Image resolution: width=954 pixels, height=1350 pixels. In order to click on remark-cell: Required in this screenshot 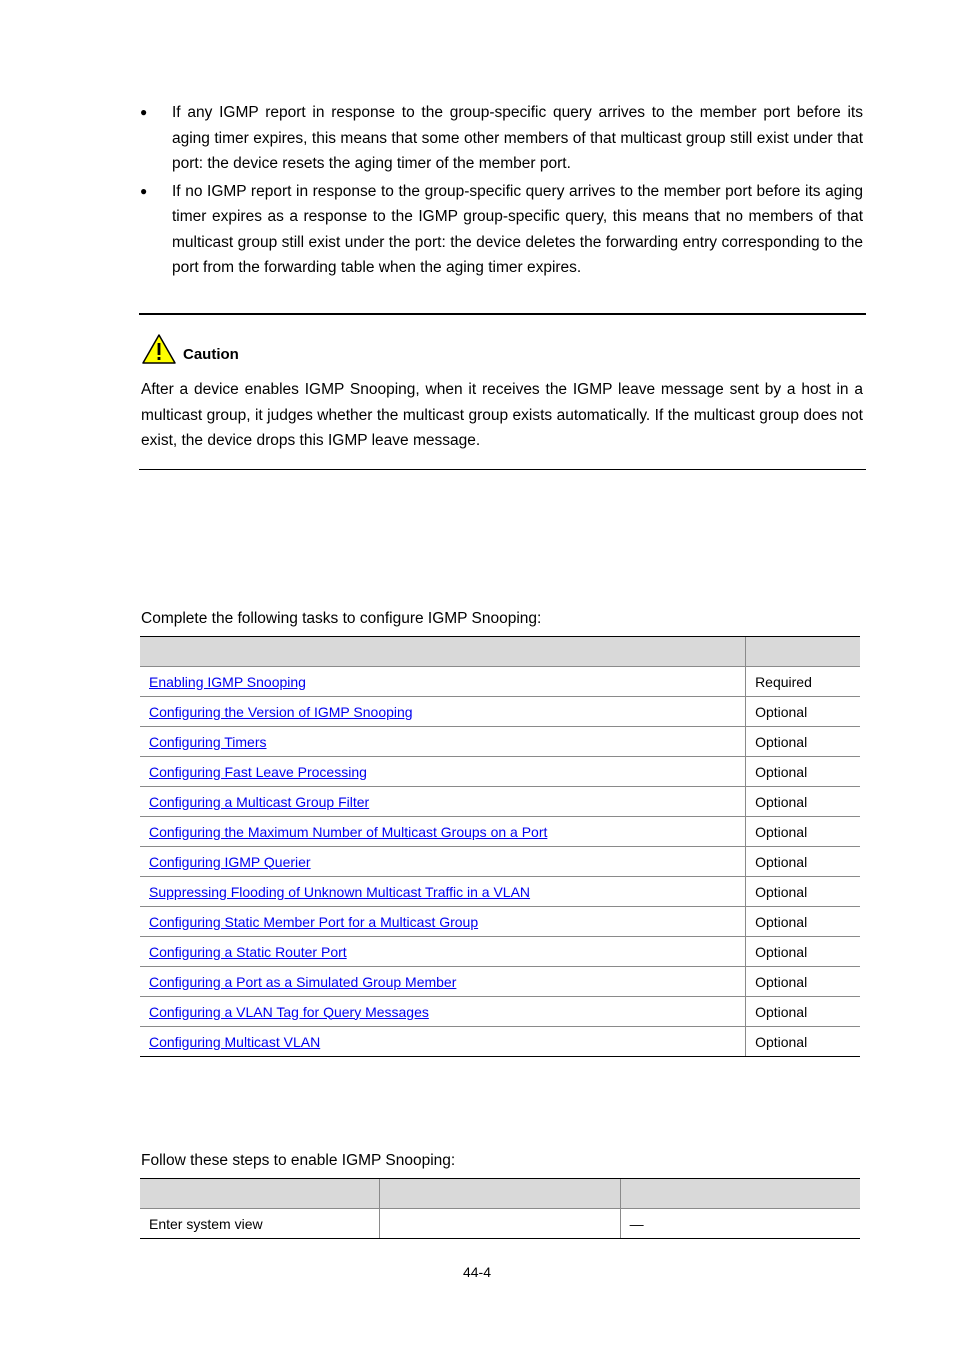, I will do `click(802, 681)`.